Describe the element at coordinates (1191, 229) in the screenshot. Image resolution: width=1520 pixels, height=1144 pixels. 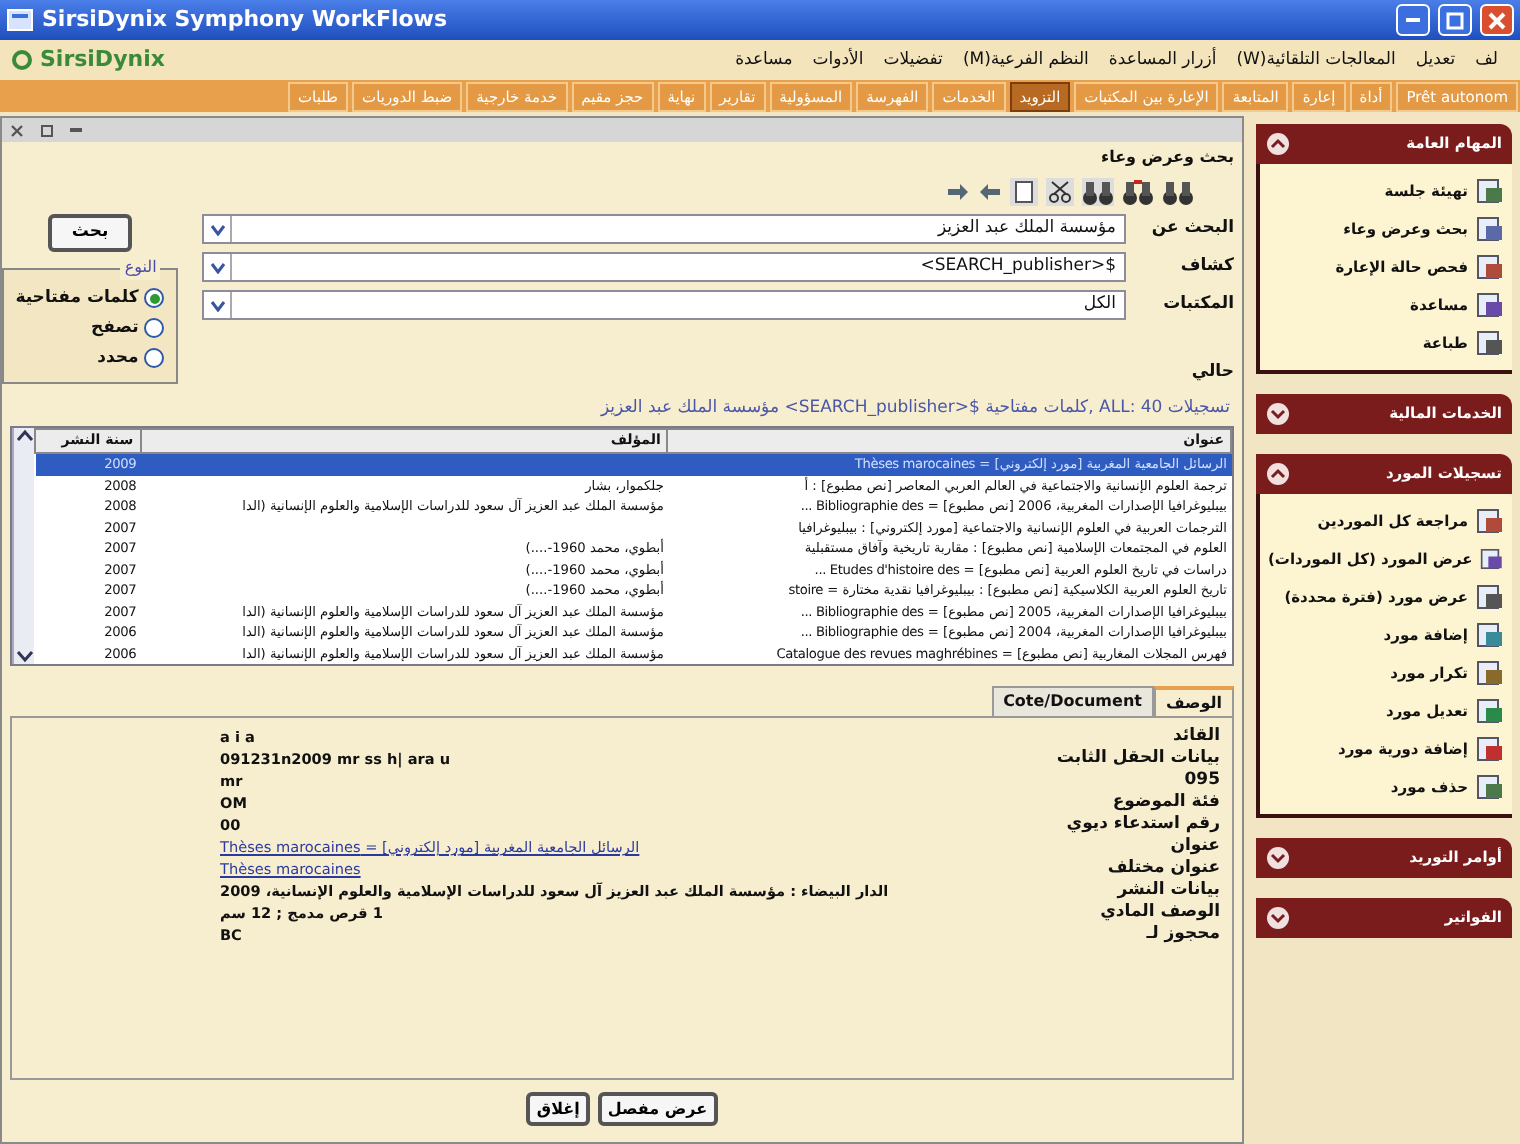
I see `field-label: البحث عن` at that location.